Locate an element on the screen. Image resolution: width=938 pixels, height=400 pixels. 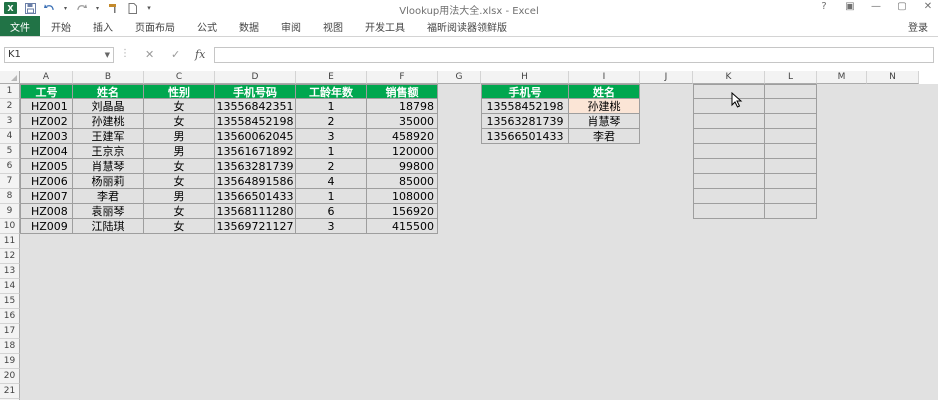
table-cell: 袁丽琴 is located at coordinates (108, 211).